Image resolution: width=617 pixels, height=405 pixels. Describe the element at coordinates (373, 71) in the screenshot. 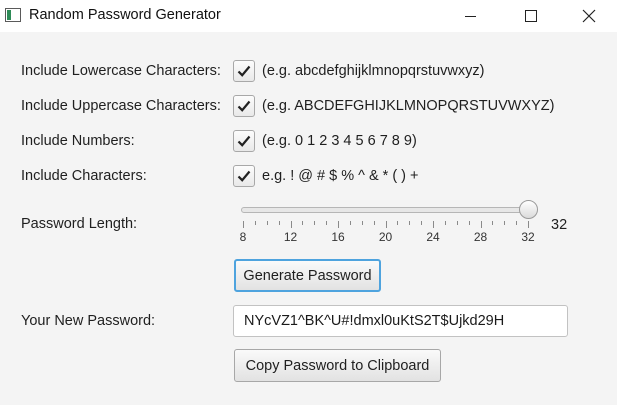

I see `lowercase-hint: (e.g. abcdefghijklmnopqrstuvwxyz)` at that location.